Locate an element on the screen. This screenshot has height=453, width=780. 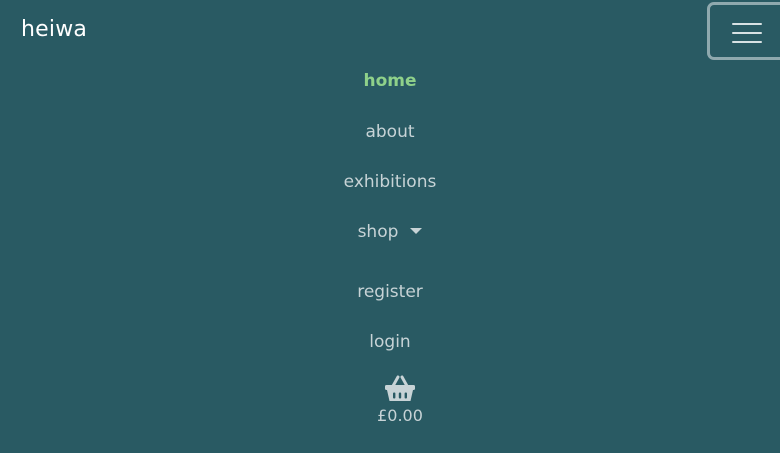
basket-total: £0.00 is located at coordinates (400, 415).